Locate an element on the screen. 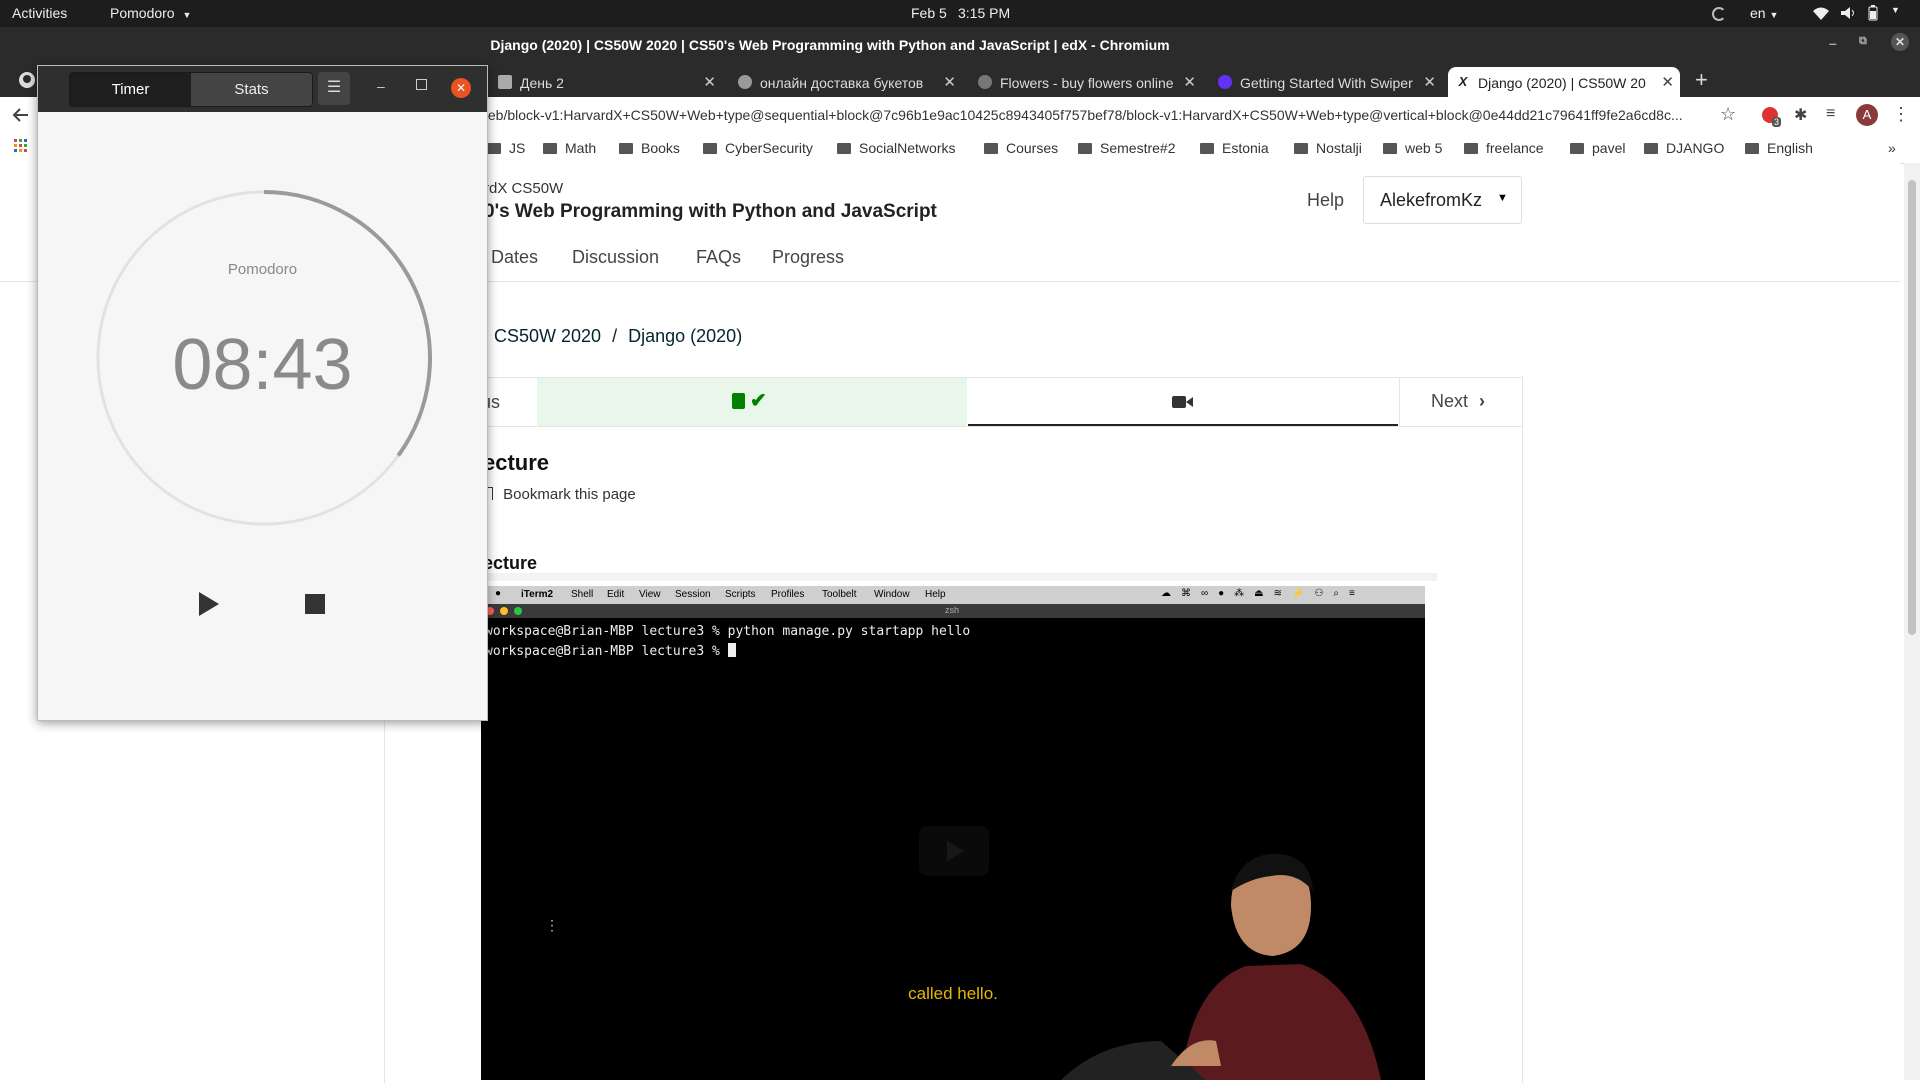 The height and width of the screenshot is (1083, 1920). new-tab-button: + is located at coordinates (1701, 80).